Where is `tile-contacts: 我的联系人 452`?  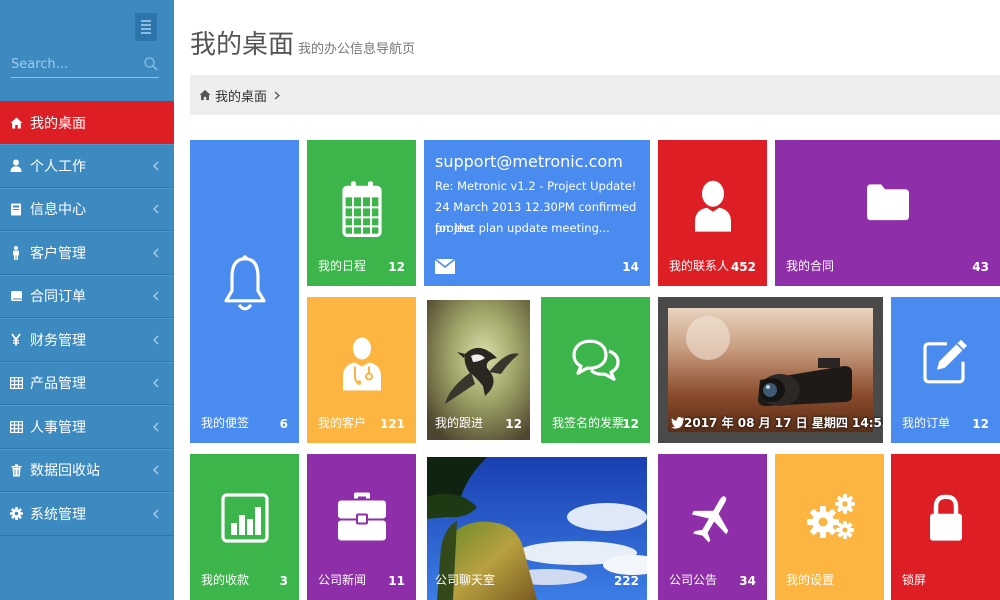
tile-contacts: 我的联系人 452 is located at coordinates (712, 213).